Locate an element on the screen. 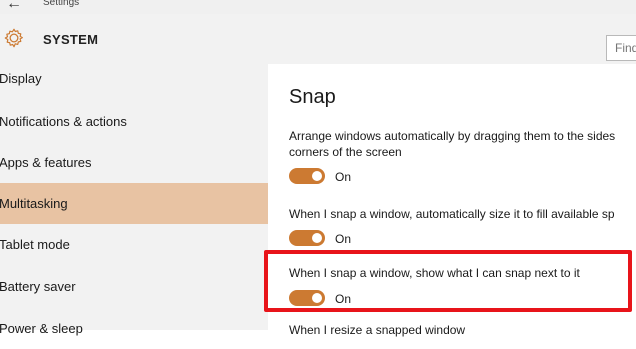 The width and height of the screenshot is (636, 349). window-titlebar: ← Settings is located at coordinates (318, 7).